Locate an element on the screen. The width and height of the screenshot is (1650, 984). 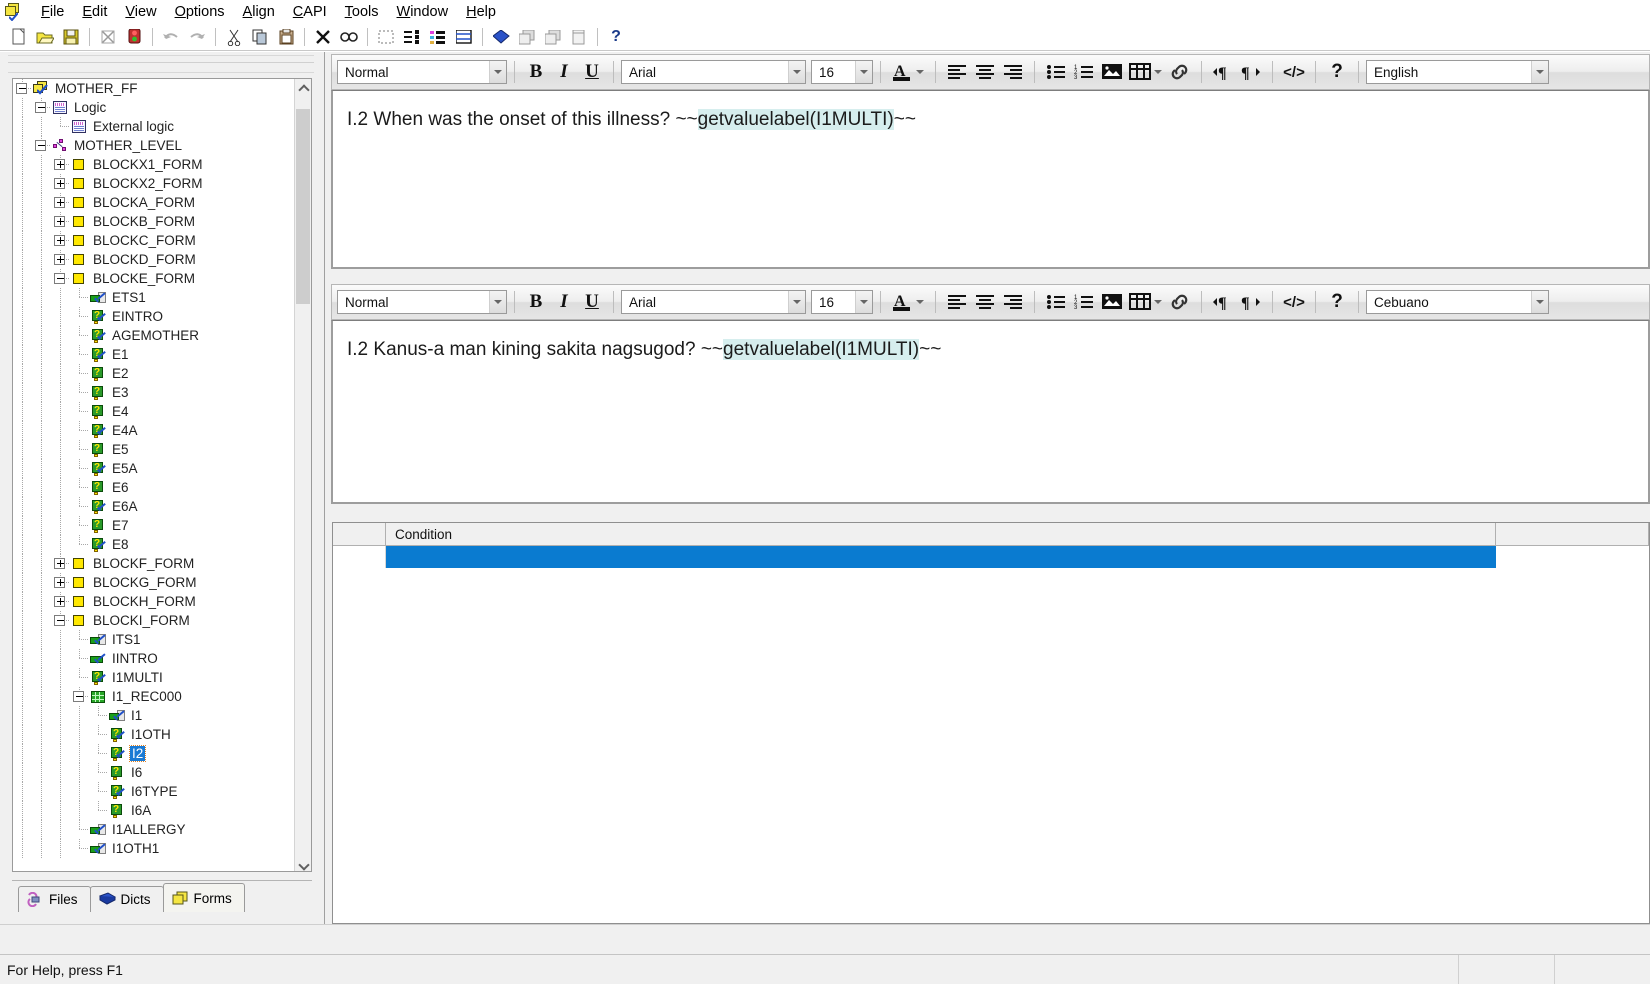
tree-item: ? I6A is located at coordinates (153, 810).